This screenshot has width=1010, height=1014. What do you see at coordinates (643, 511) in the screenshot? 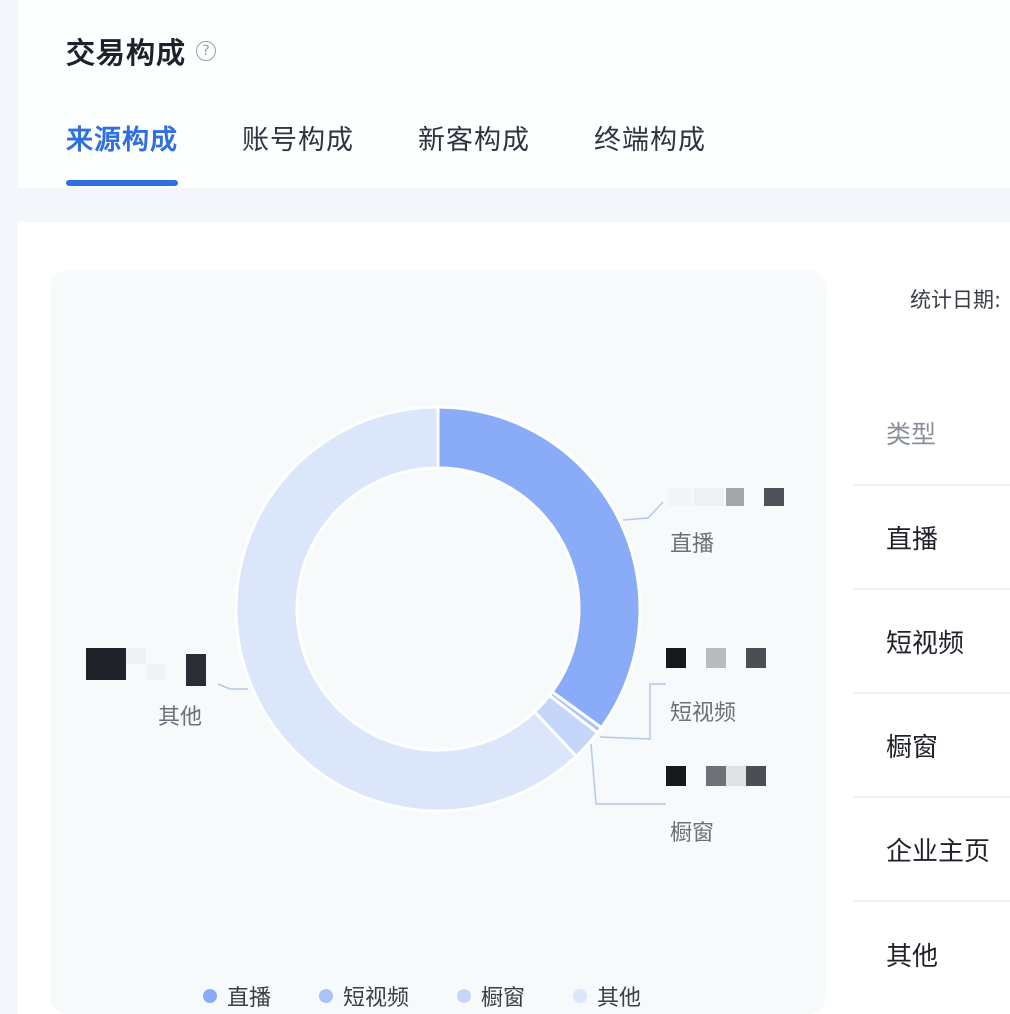
I see `leader-line-live` at bounding box center [643, 511].